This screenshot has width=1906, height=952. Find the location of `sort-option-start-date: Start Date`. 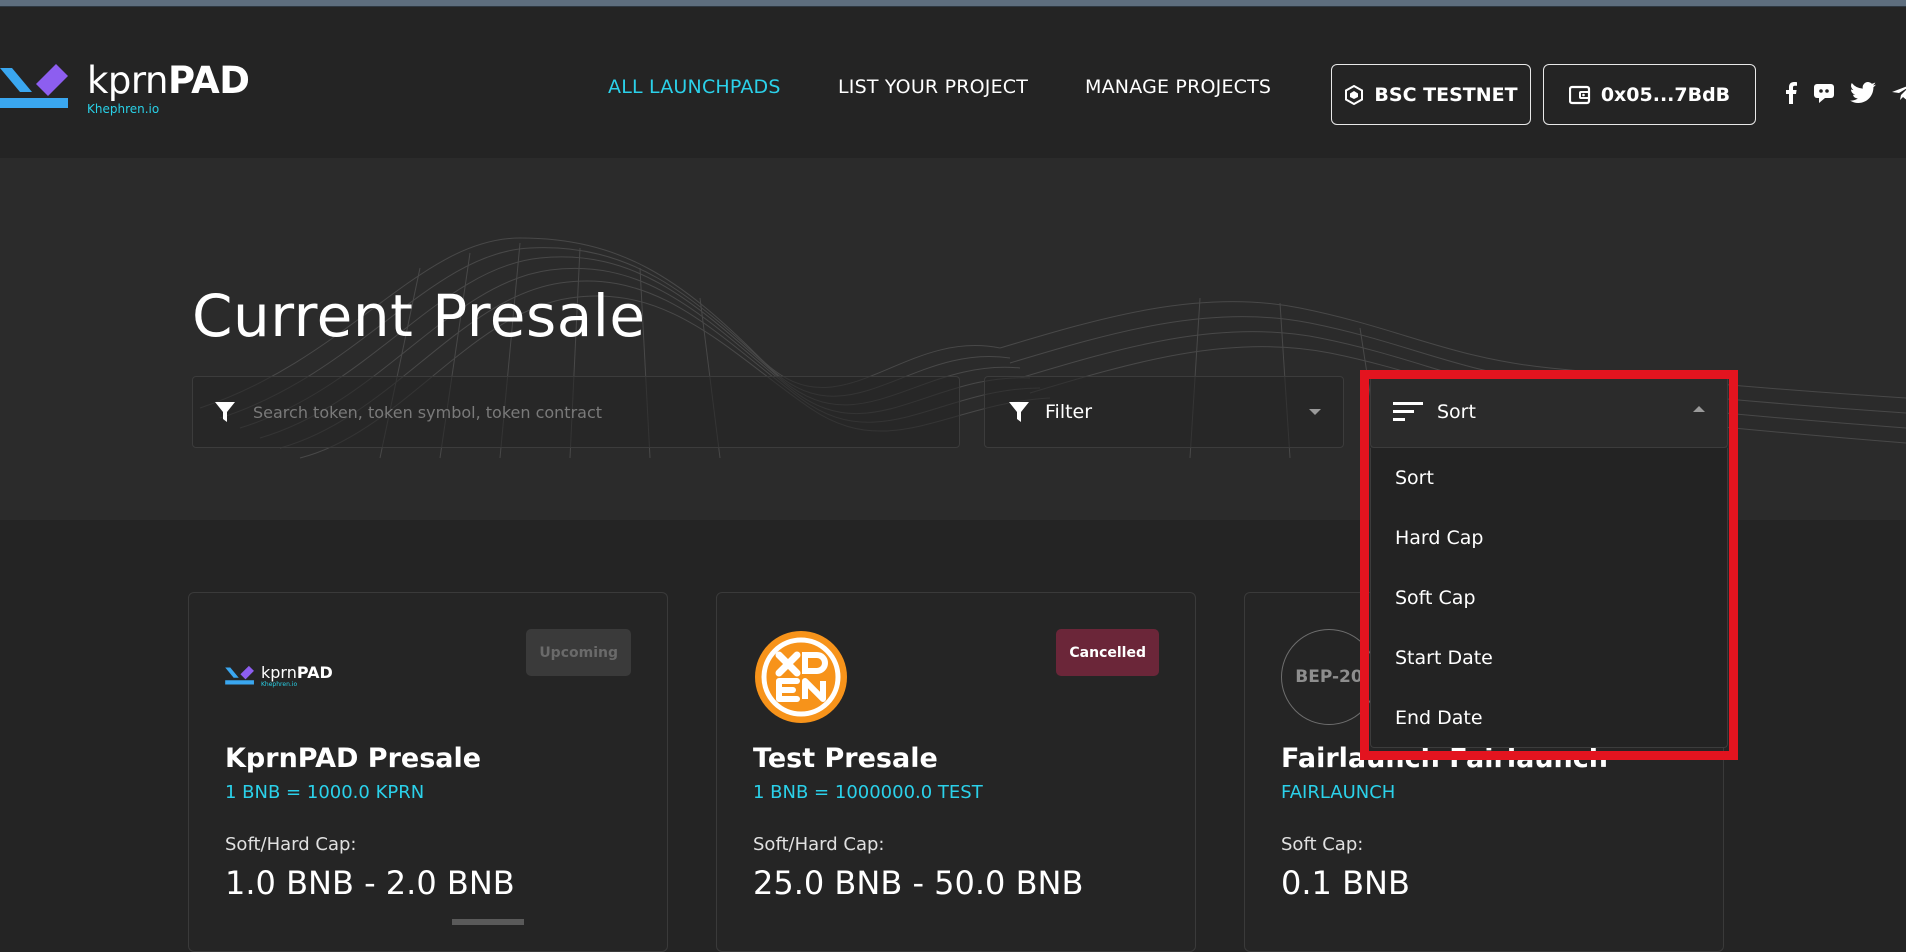

sort-option-start-date: Start Date is located at coordinates (1549, 658).